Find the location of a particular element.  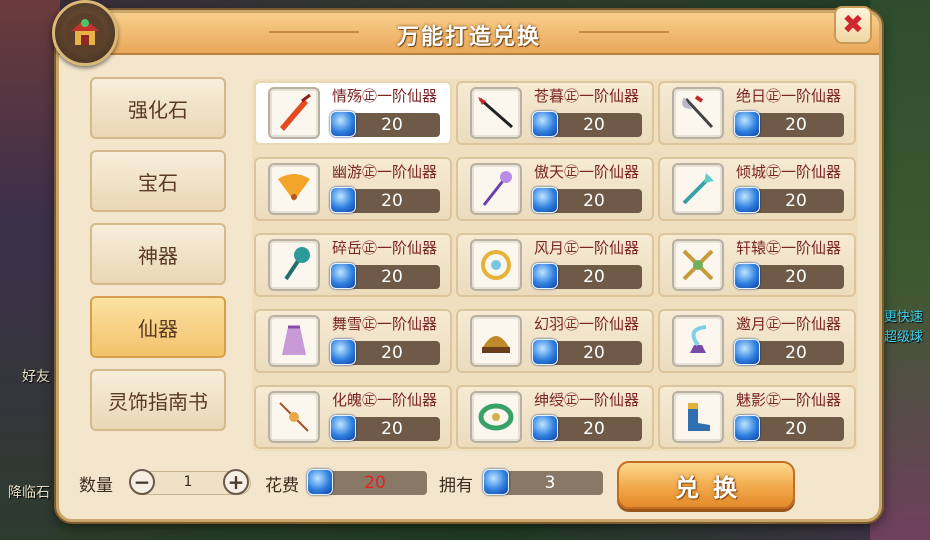

item-card: 倾城㊣一阶仙器 20 is located at coordinates (757, 189).